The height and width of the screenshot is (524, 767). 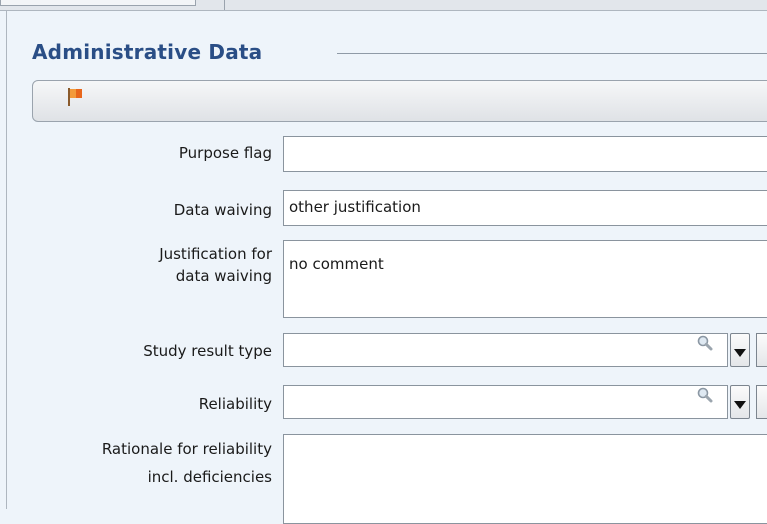 What do you see at coordinates (740, 402) in the screenshot?
I see `reliability-dropdown-button` at bounding box center [740, 402].